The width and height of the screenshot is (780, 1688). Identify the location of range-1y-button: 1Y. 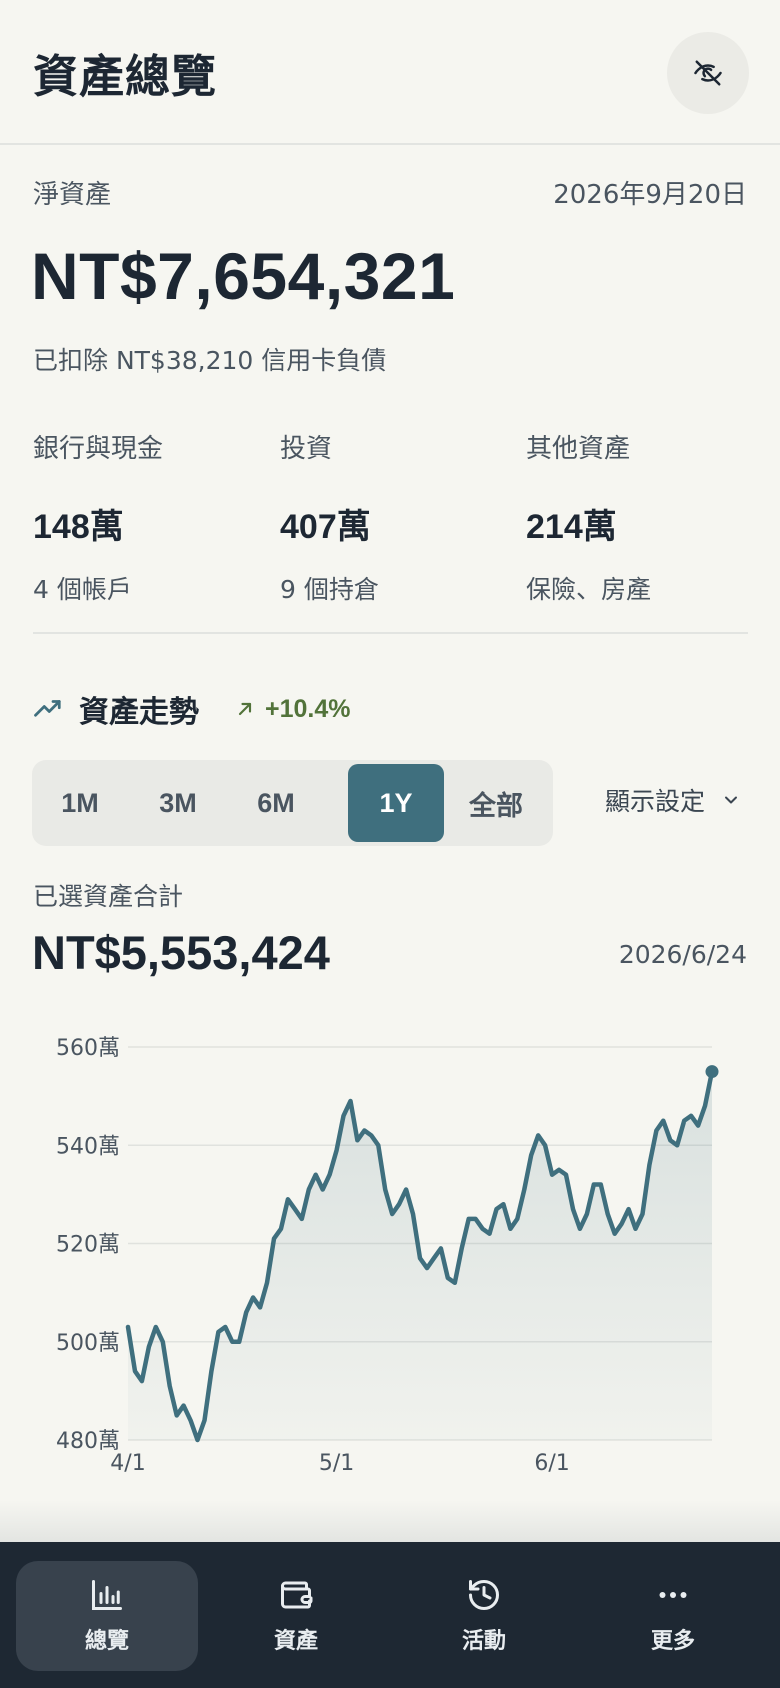
(396, 803).